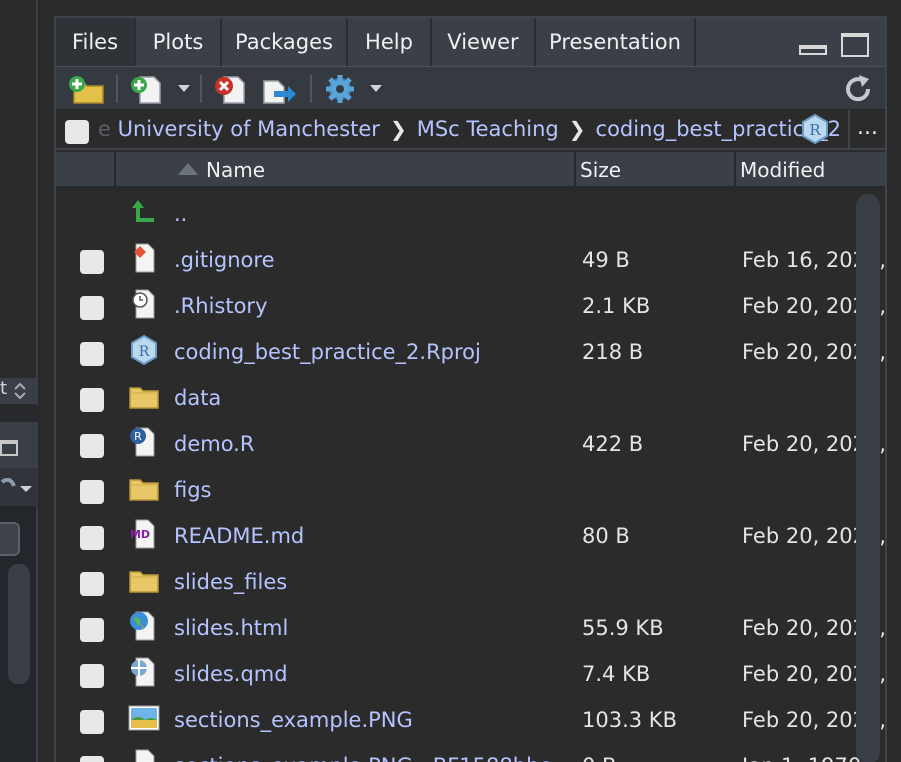 The image size is (901, 762). What do you see at coordinates (4, 388) in the screenshot?
I see `left-select-text: t` at bounding box center [4, 388].